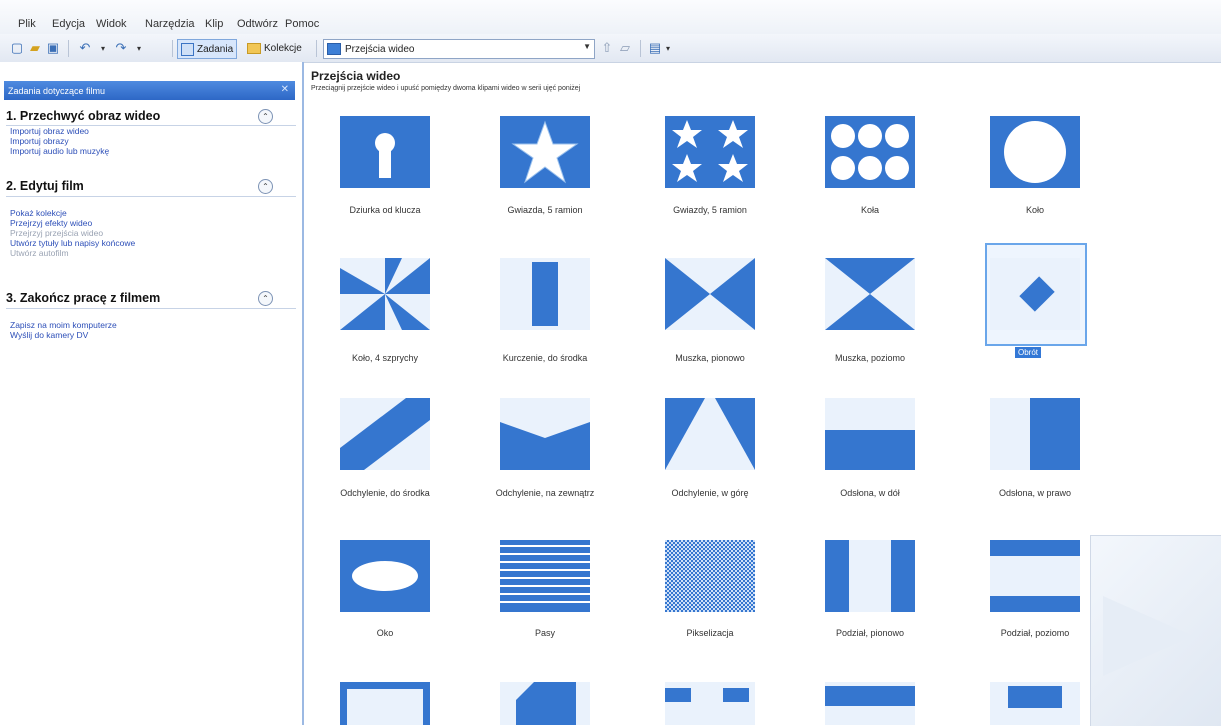 This screenshot has height=726, width=1221. I want to click on split-horizontal-thumbnail, so click(1035, 576).